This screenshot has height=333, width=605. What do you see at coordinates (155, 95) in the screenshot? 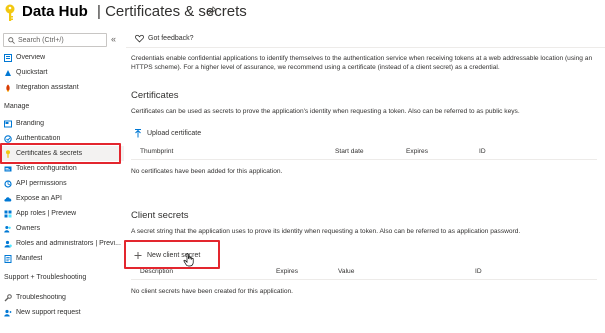
I see `certificates-title: Certificates` at bounding box center [155, 95].